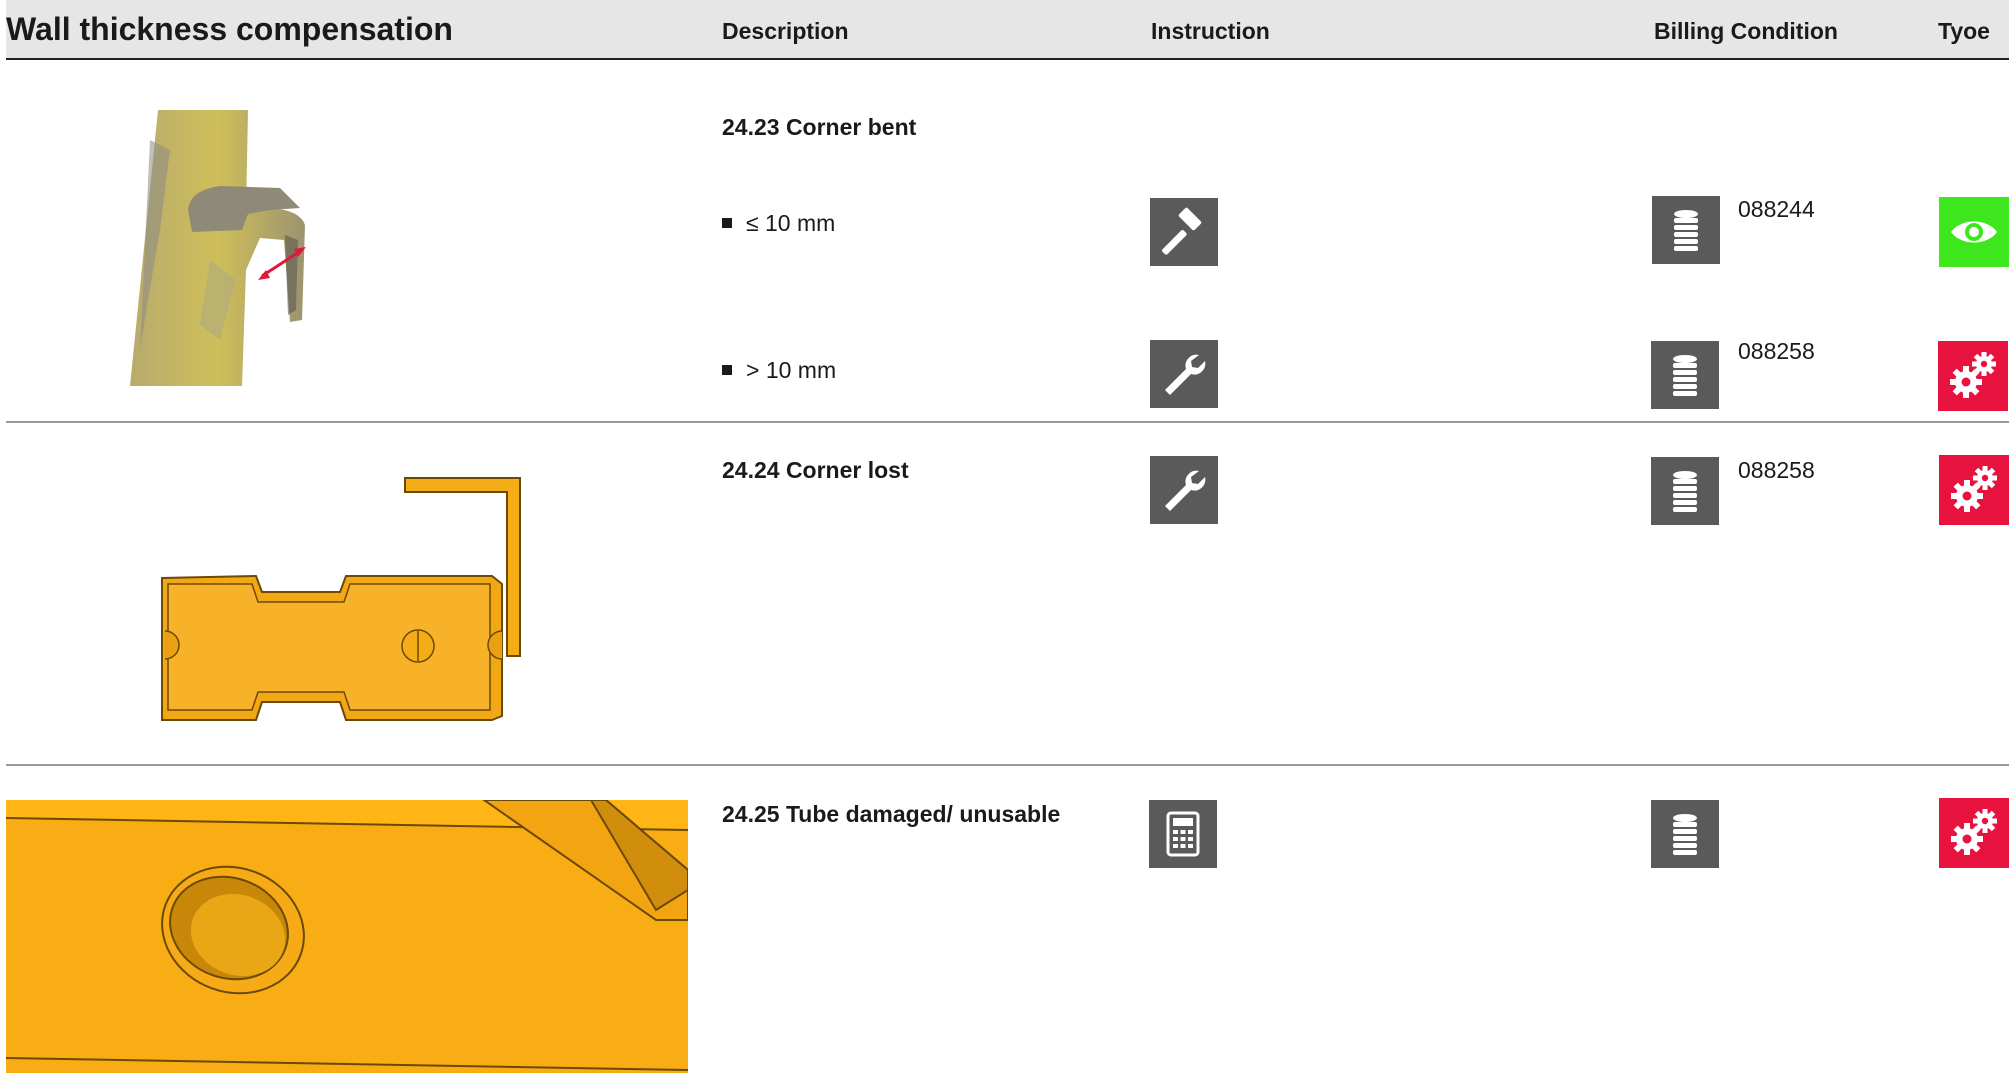  What do you see at coordinates (779, 370) in the screenshot?
I see `option-bullet: > 10 mm` at bounding box center [779, 370].